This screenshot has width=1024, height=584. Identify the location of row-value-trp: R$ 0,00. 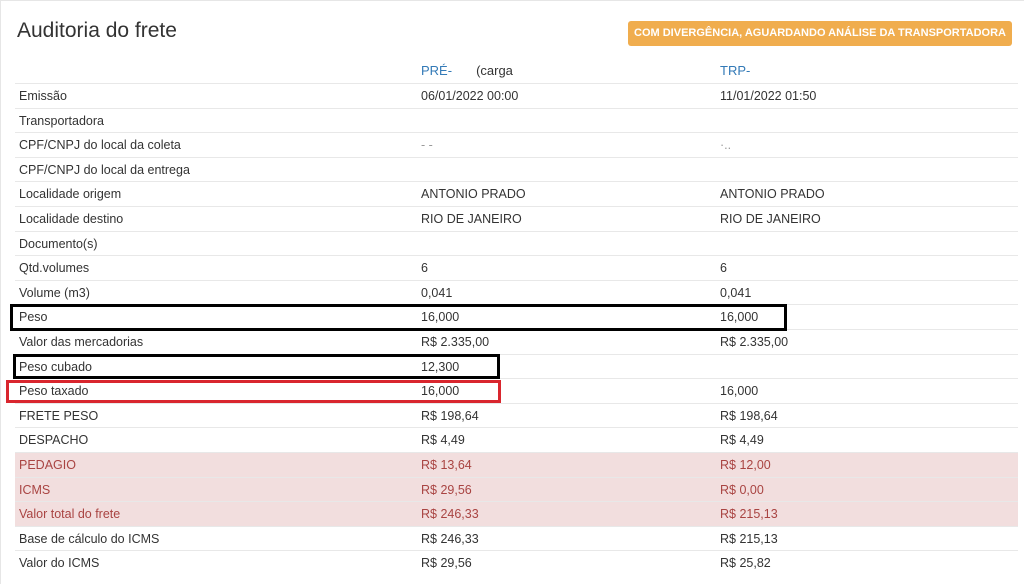
(742, 489).